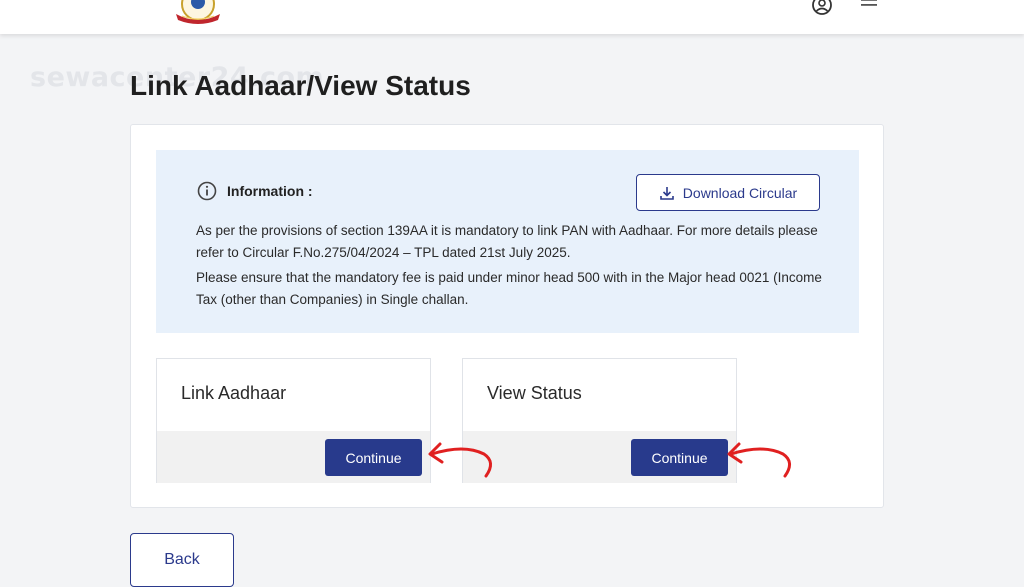 The width and height of the screenshot is (1024, 587). I want to click on hamburger-menu-icon, so click(869, 7).